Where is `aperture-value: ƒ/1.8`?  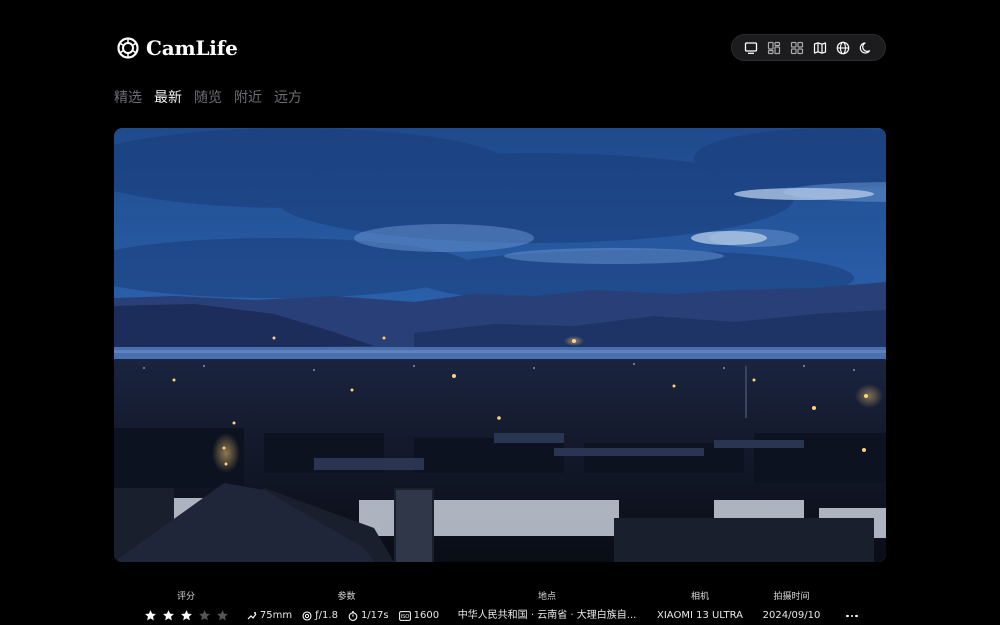 aperture-value: ƒ/1.8 is located at coordinates (326, 615).